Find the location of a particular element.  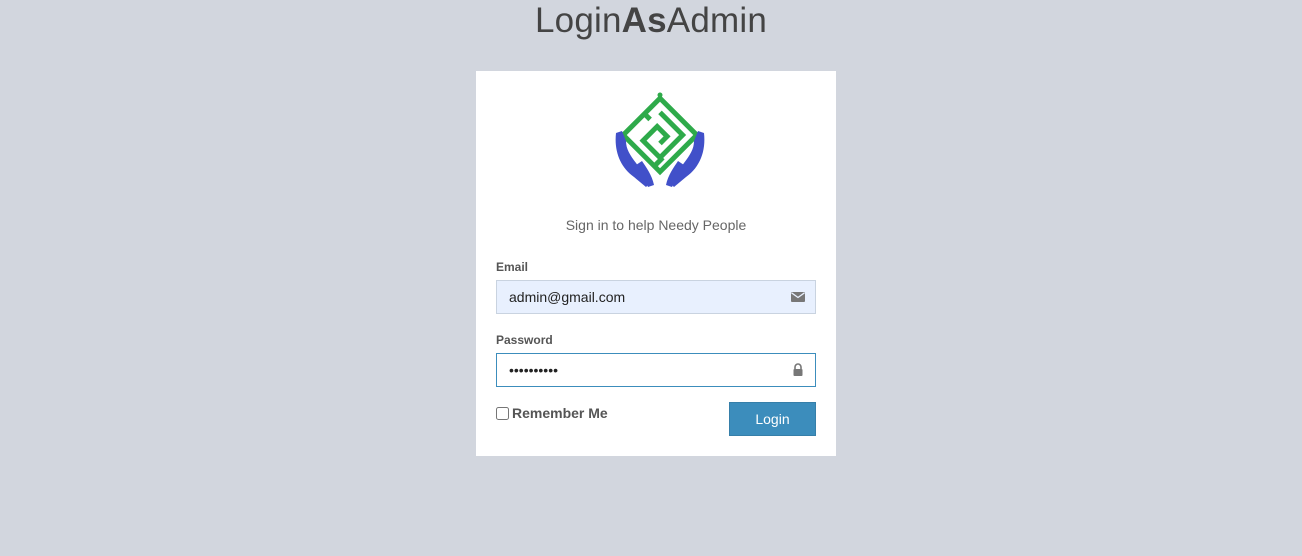

password-field is located at coordinates (656, 370).